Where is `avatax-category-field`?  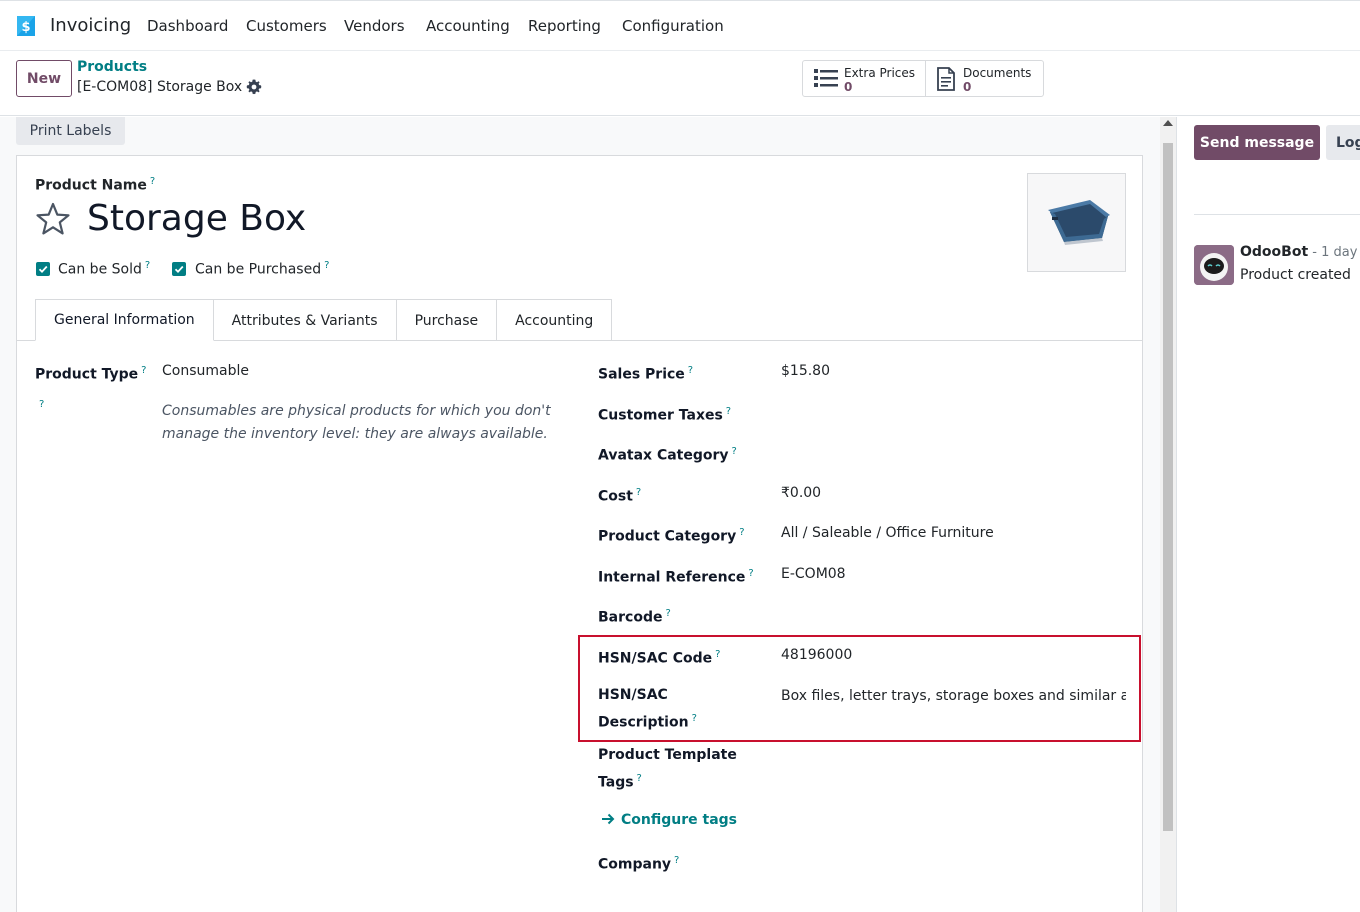 avatax-category-field is located at coordinates (951, 451).